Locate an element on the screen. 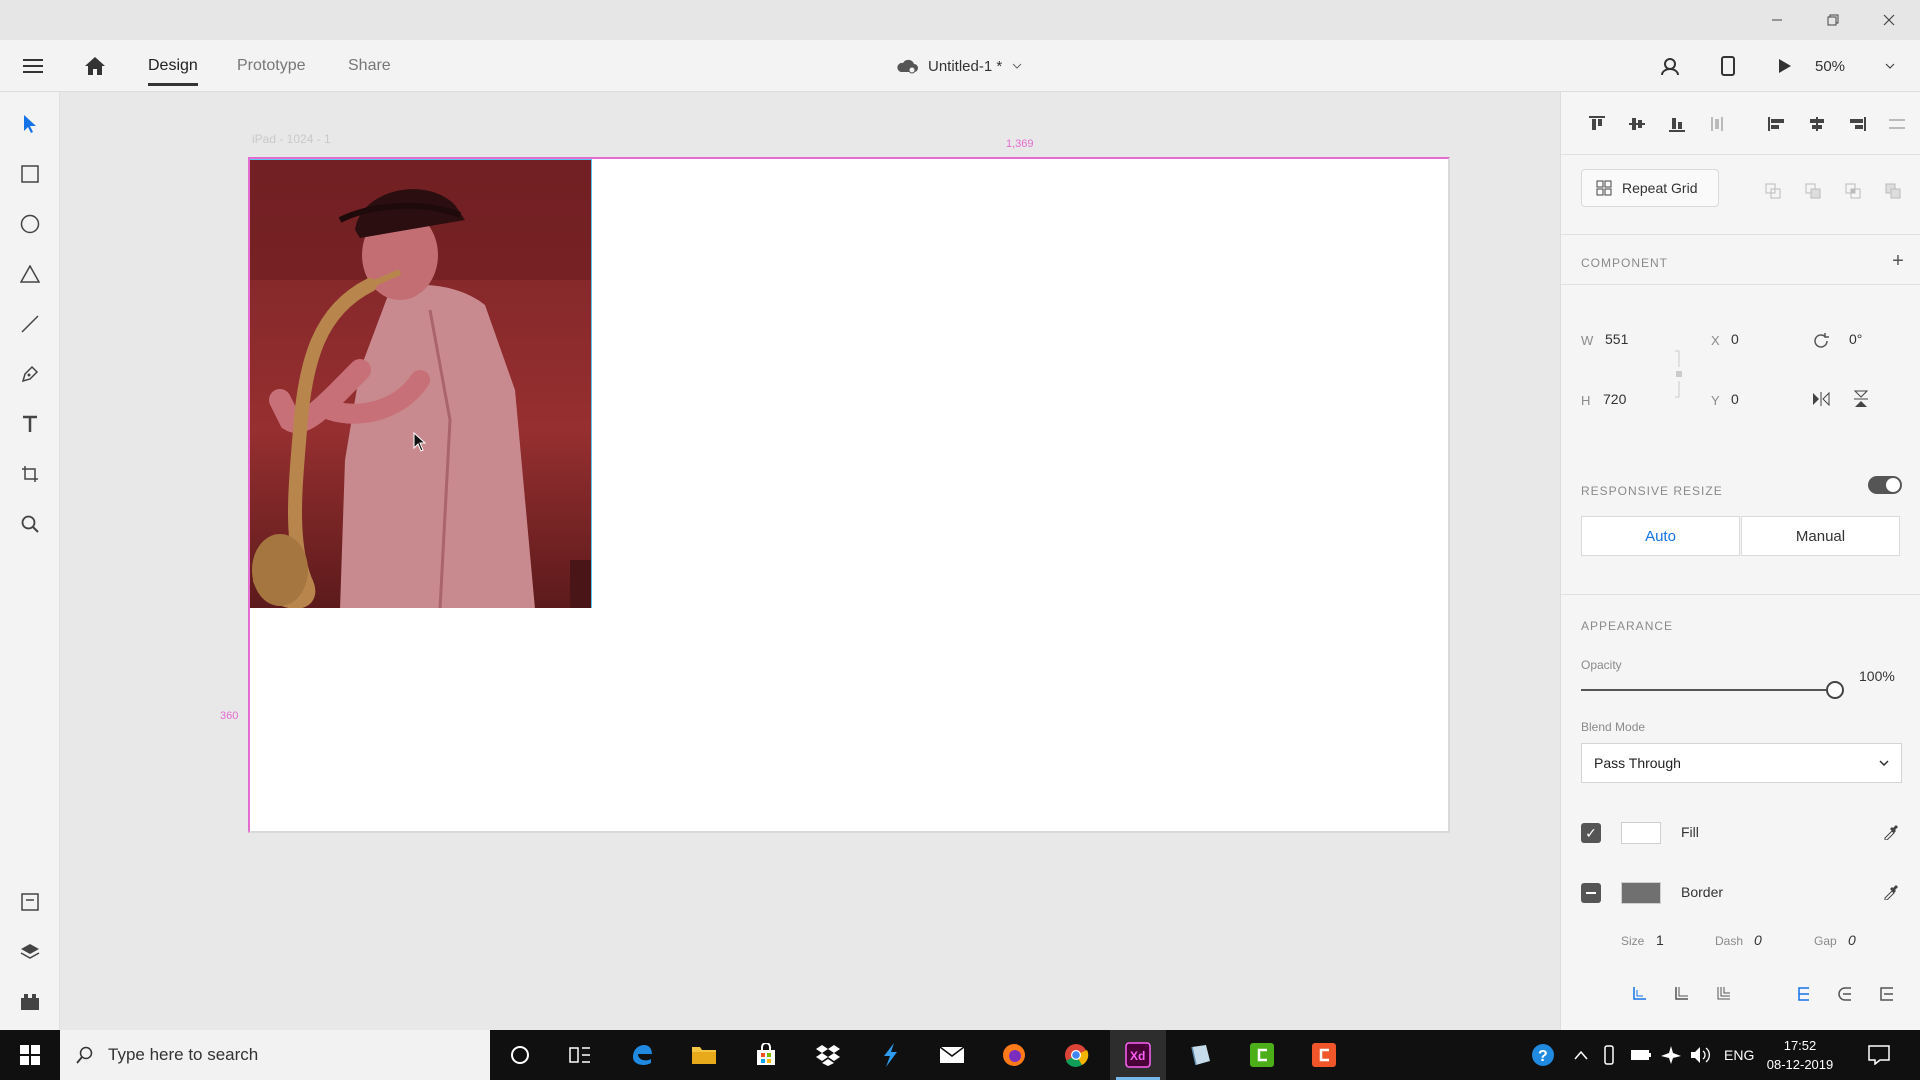 The height and width of the screenshot is (1080, 1920). blend-mode-select: Pass Through is located at coordinates (1741, 763).